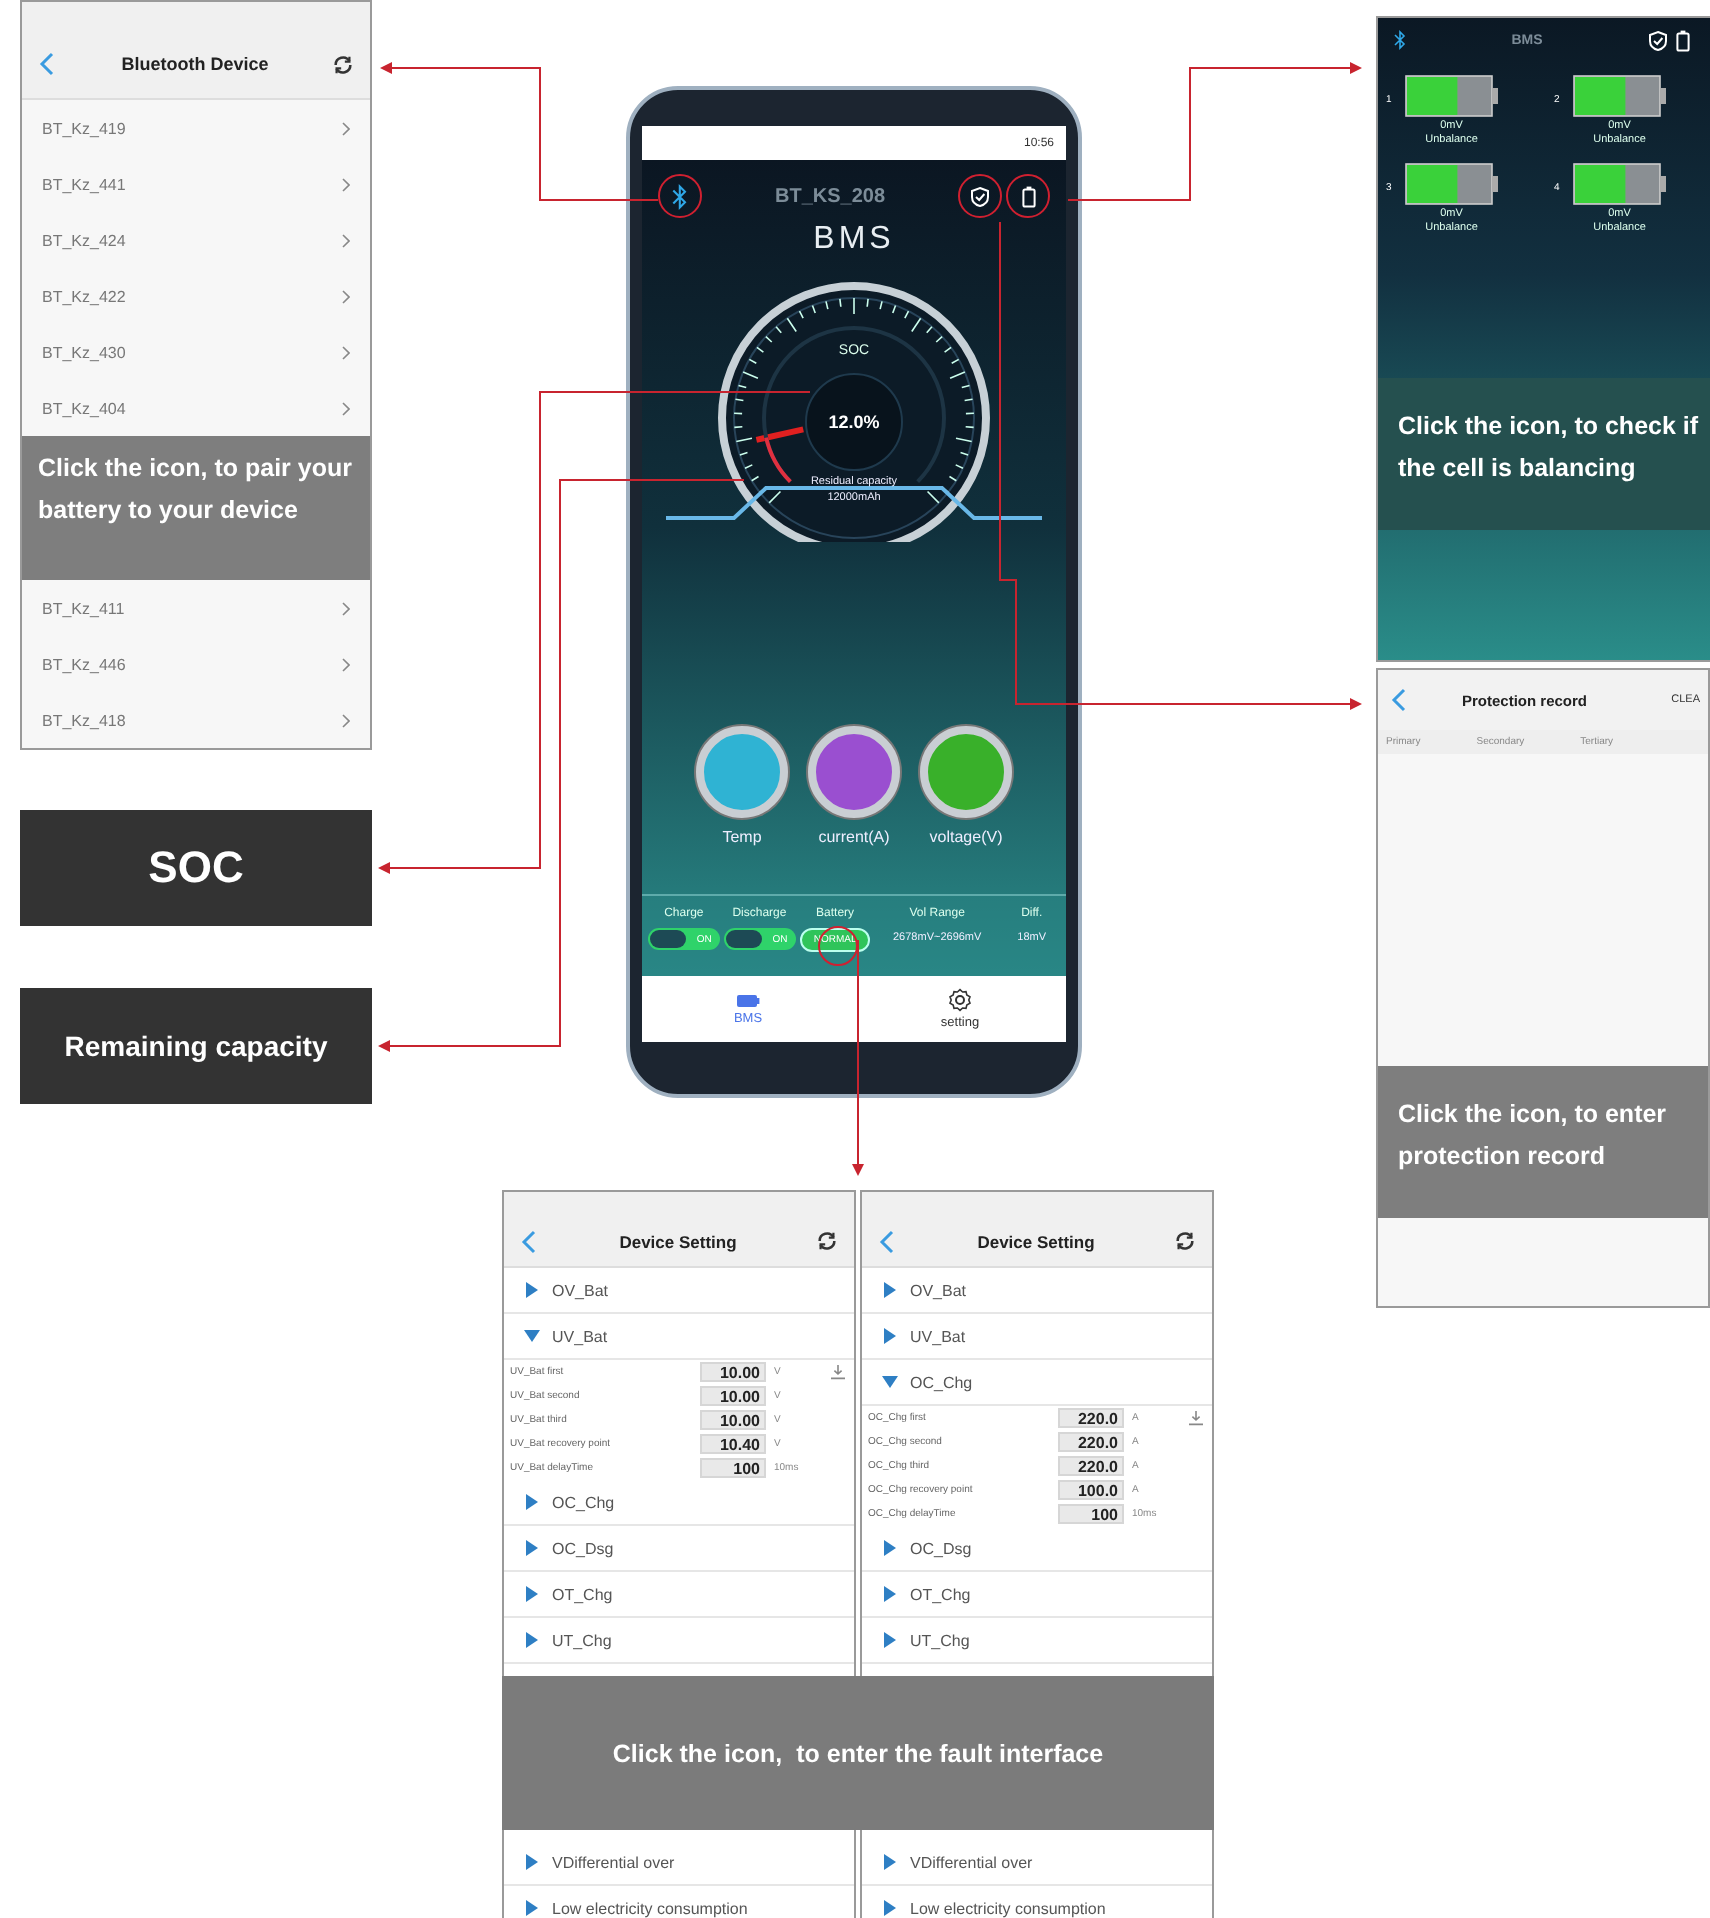 The image size is (1710, 1918). Describe the element at coordinates (196, 408) in the screenshot. I see `device-list-item: BT_Kz_404` at that location.